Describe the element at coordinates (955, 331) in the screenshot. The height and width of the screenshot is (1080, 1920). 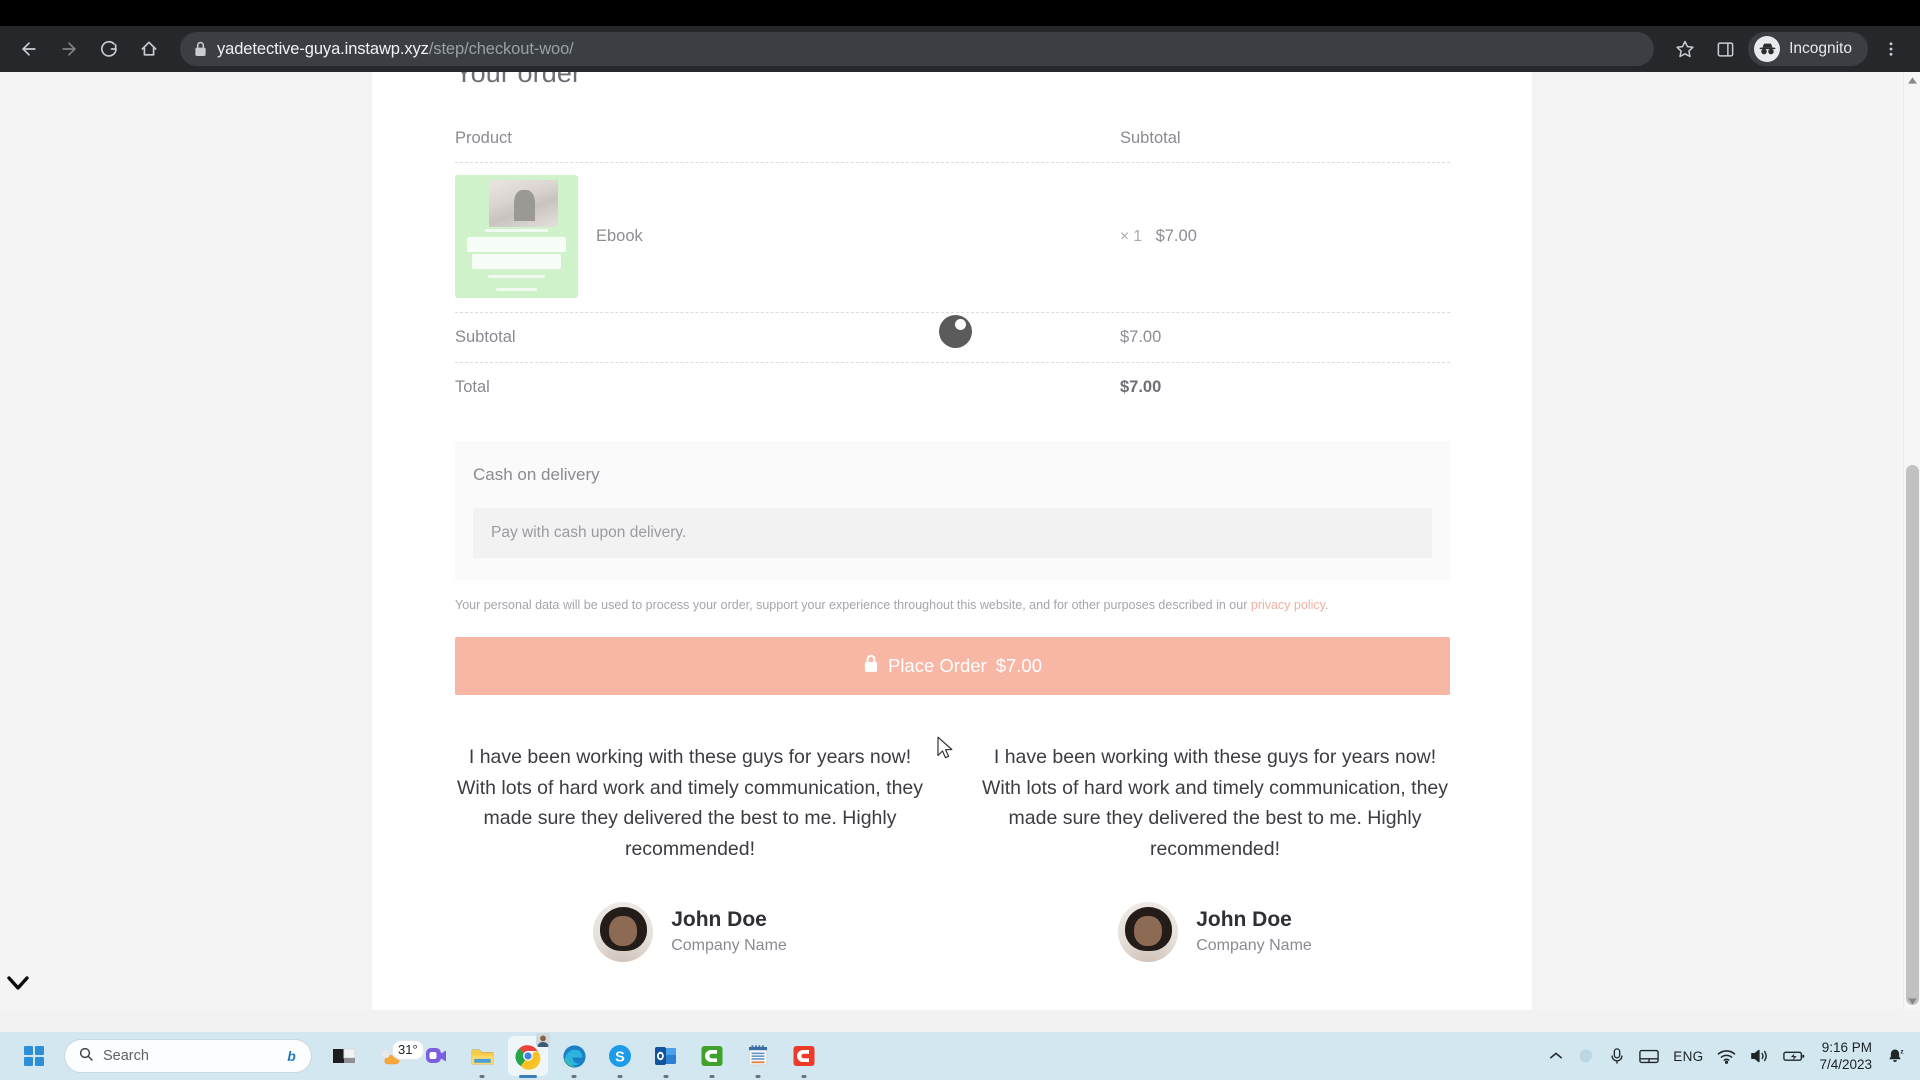
I see `loading-spinner-icon` at that location.